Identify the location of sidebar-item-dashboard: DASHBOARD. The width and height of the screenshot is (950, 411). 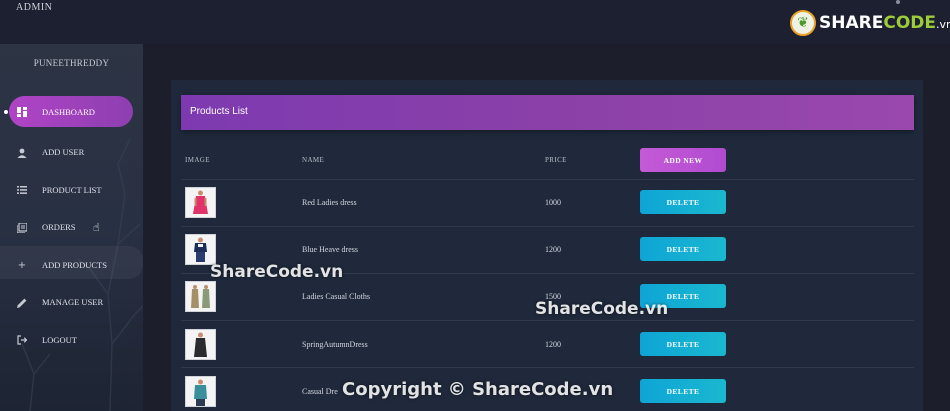
(71, 115).